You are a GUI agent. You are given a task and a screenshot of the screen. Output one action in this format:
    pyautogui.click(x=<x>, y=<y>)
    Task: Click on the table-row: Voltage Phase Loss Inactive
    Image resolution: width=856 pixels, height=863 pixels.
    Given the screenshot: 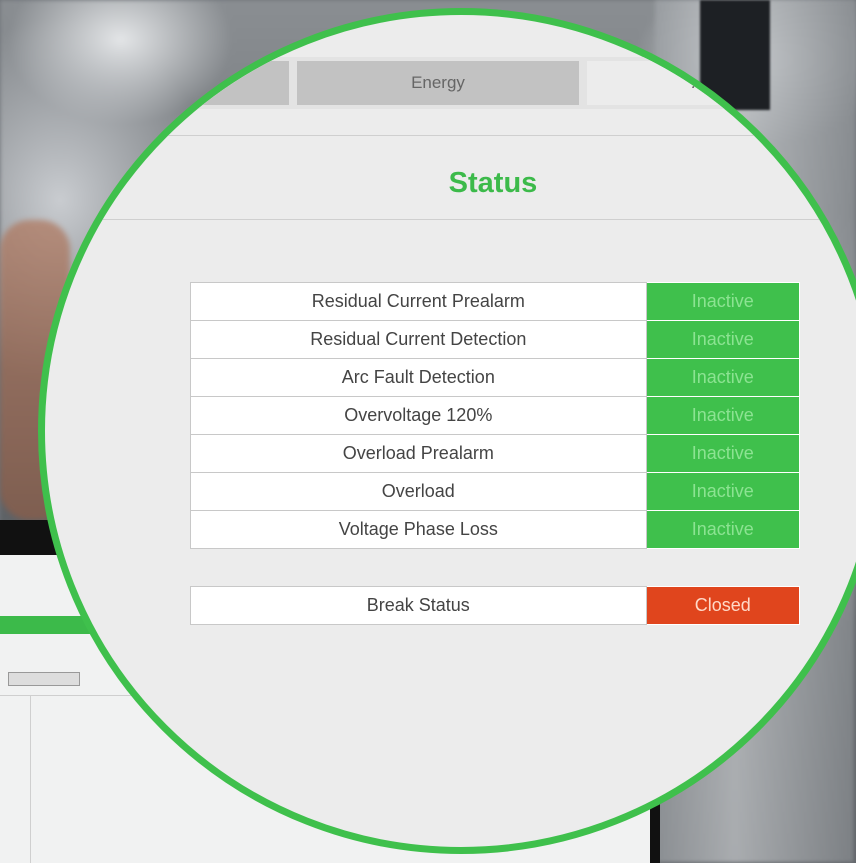 What is the action you would take?
    pyautogui.click(x=495, y=529)
    